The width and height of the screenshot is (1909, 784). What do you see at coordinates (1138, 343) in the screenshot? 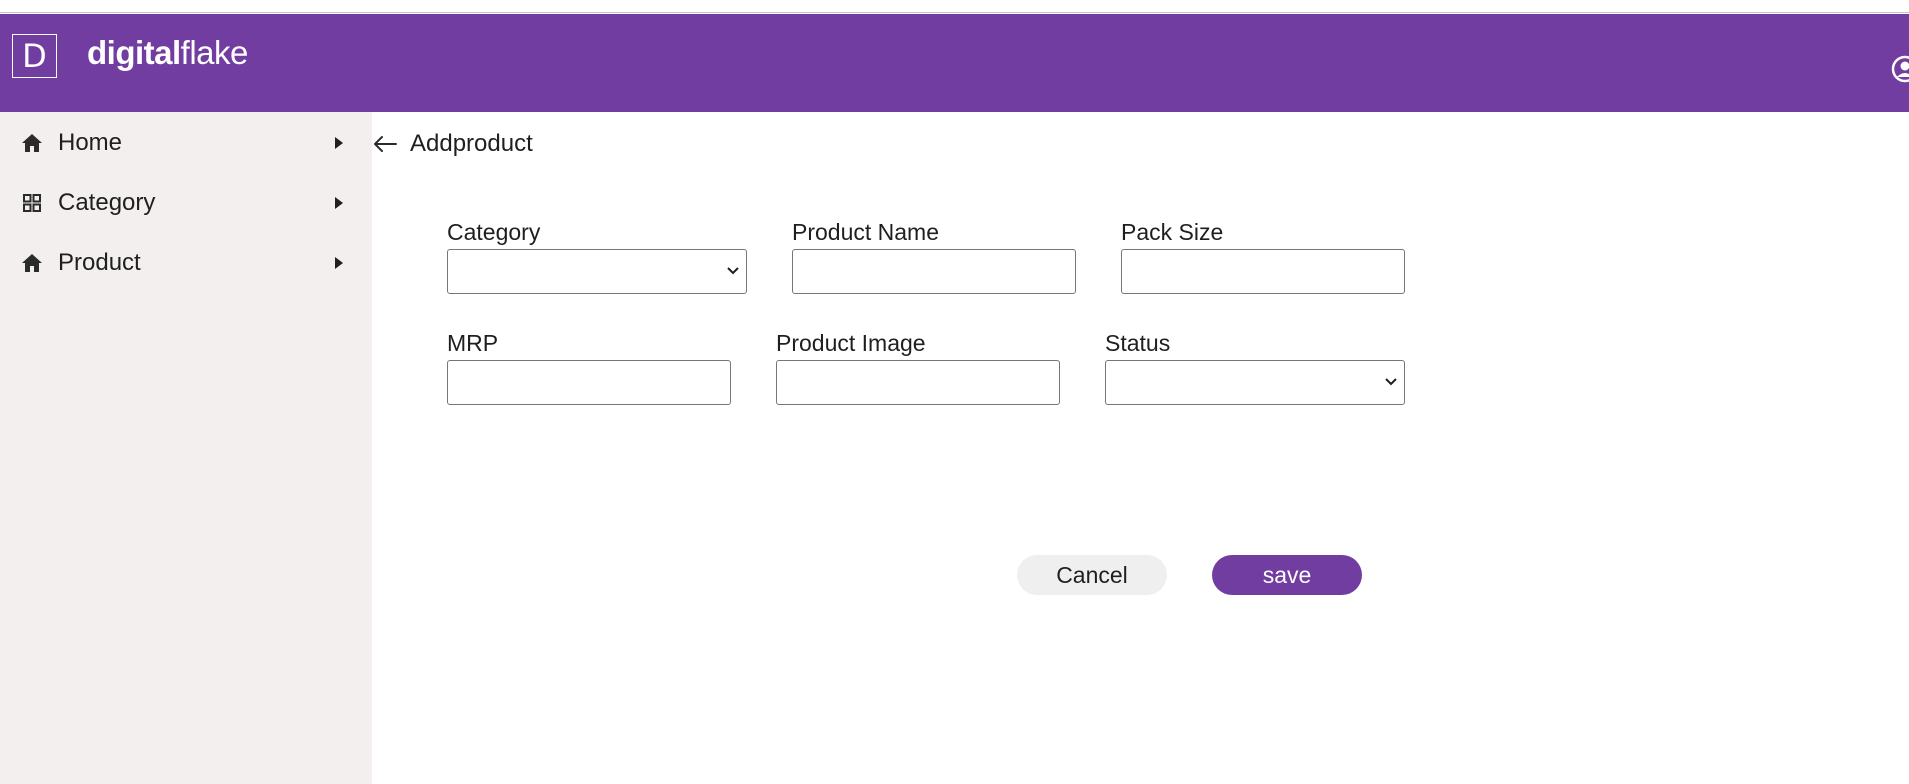
I see `status-label: Status` at bounding box center [1138, 343].